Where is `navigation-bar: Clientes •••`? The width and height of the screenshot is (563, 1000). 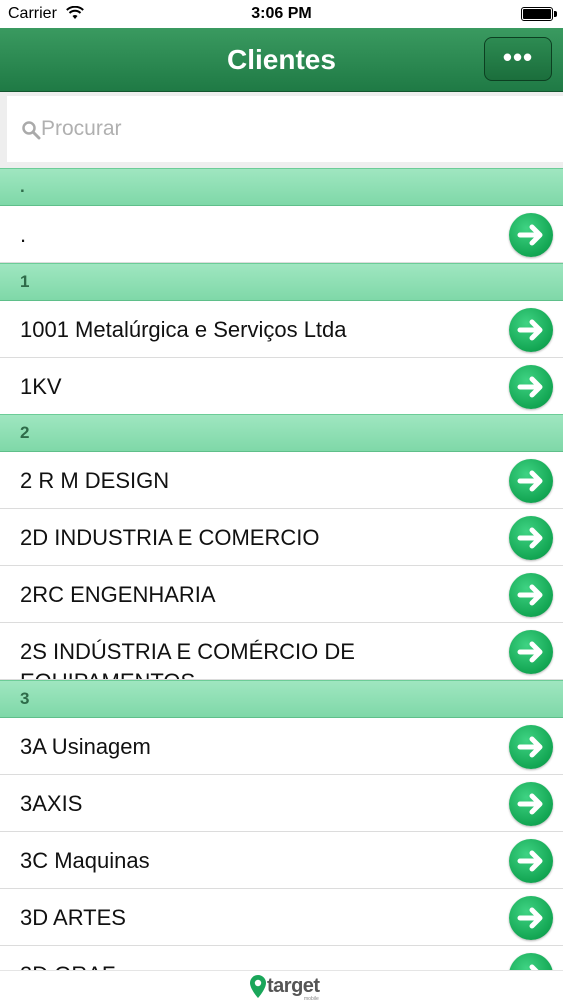 navigation-bar: Clientes ••• is located at coordinates (281, 60).